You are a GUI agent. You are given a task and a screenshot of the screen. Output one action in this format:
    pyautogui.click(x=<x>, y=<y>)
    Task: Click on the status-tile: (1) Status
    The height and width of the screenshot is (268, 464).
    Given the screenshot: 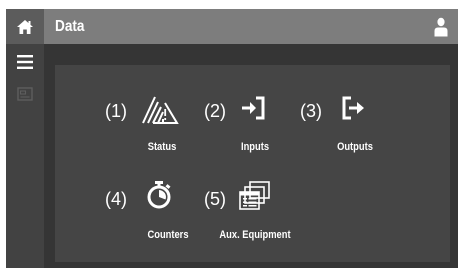 What is the action you would take?
    pyautogui.click(x=150, y=123)
    